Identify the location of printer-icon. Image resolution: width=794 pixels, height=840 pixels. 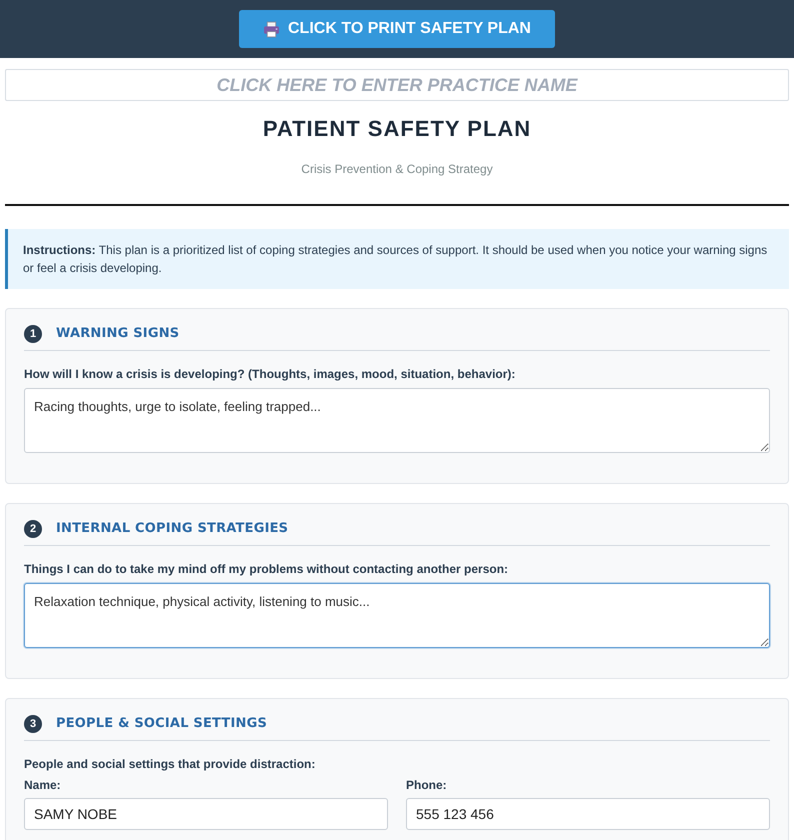
(271, 29).